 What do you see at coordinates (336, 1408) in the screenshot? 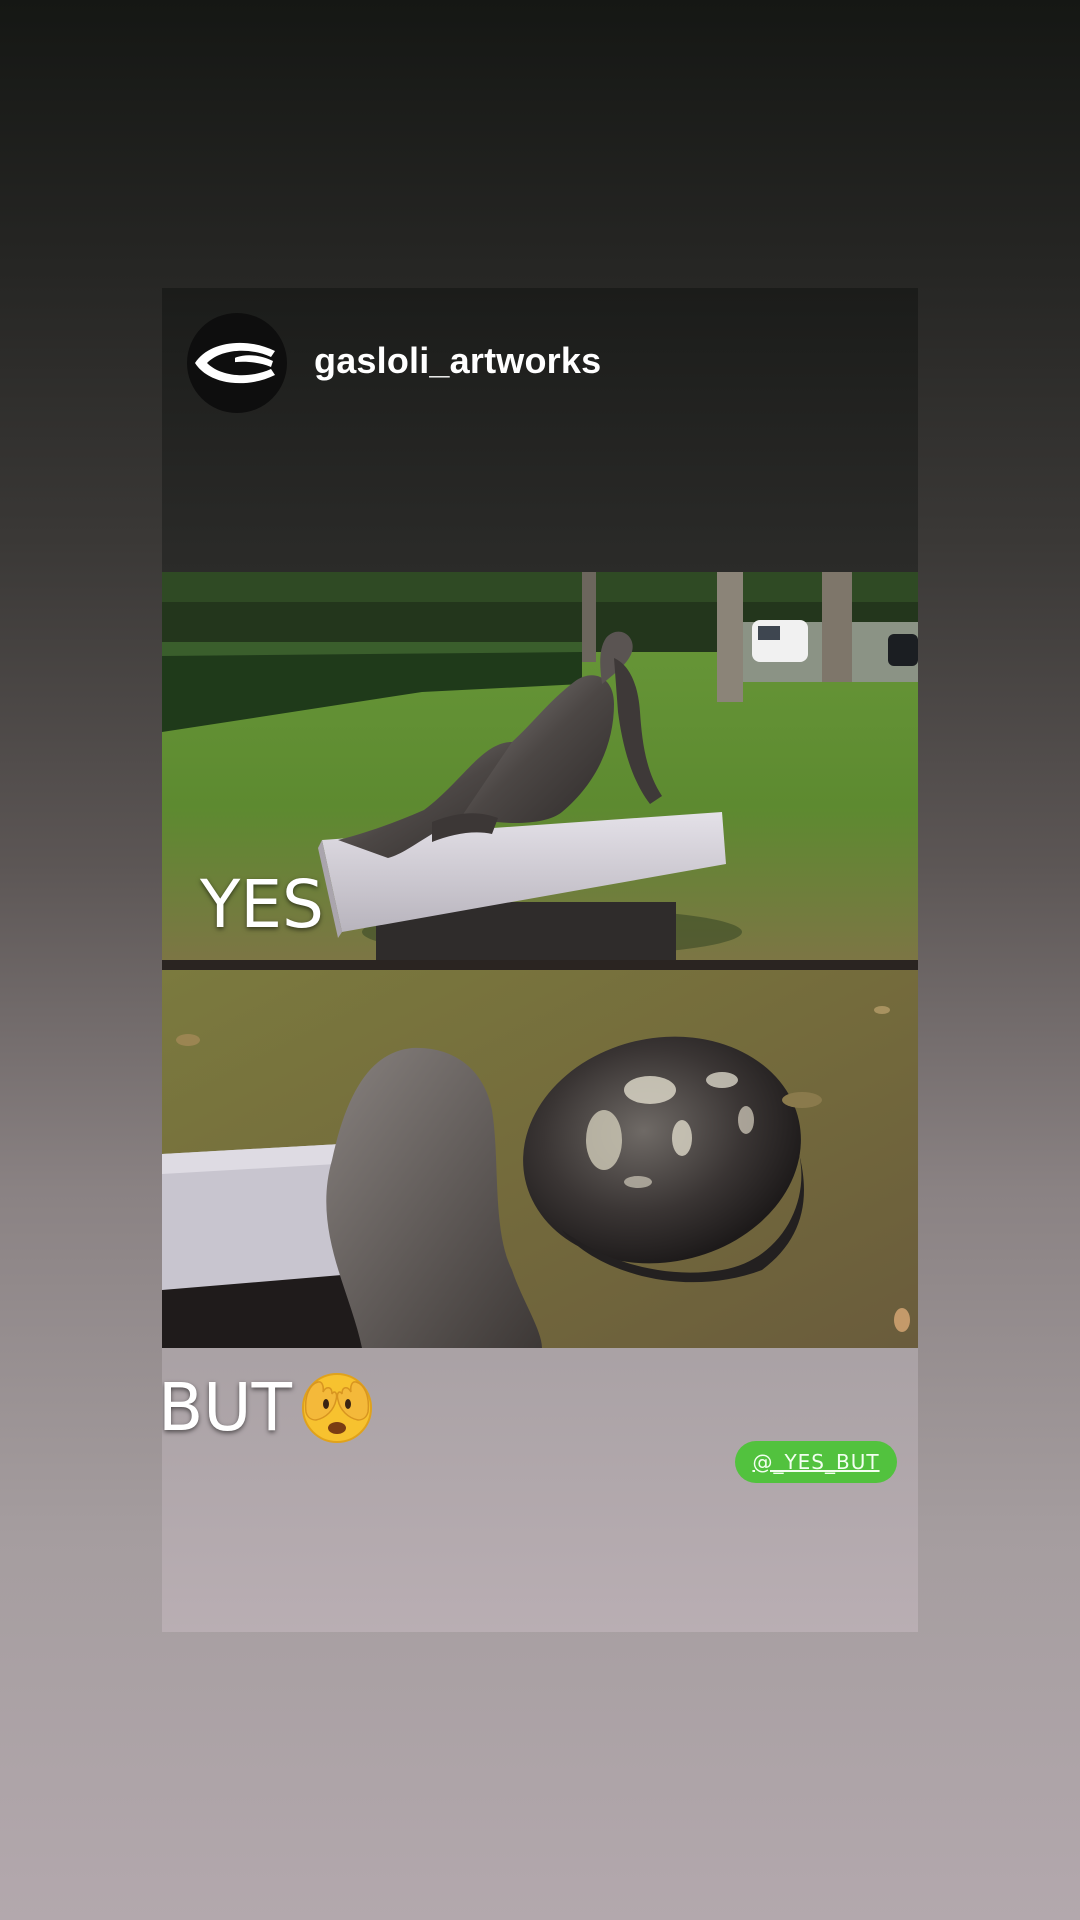
I see `face-with-hands-over-eyes-icon` at bounding box center [336, 1408].